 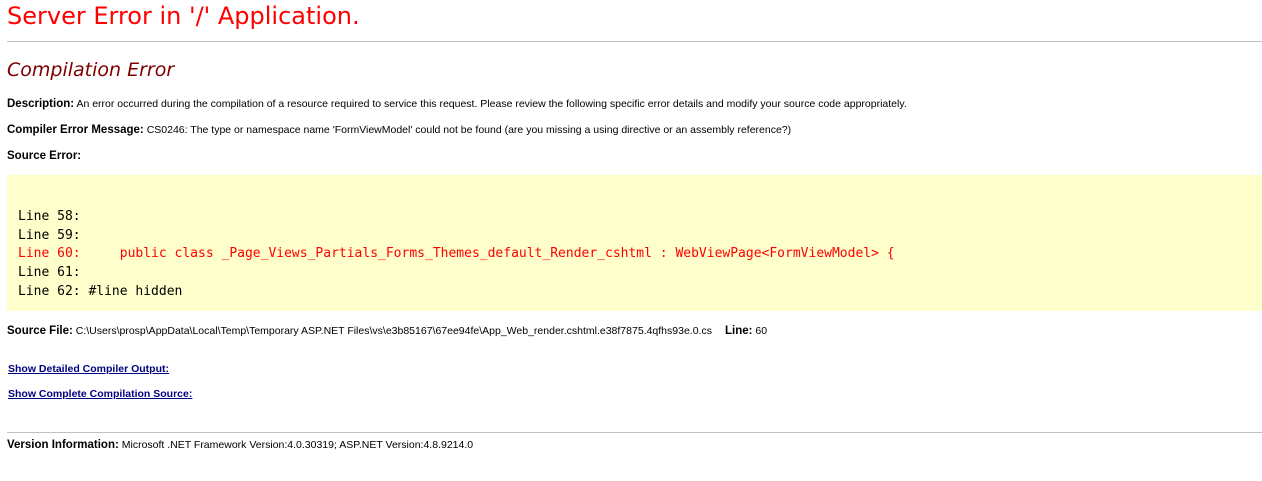 I want to click on bottom-divider, so click(x=634, y=432).